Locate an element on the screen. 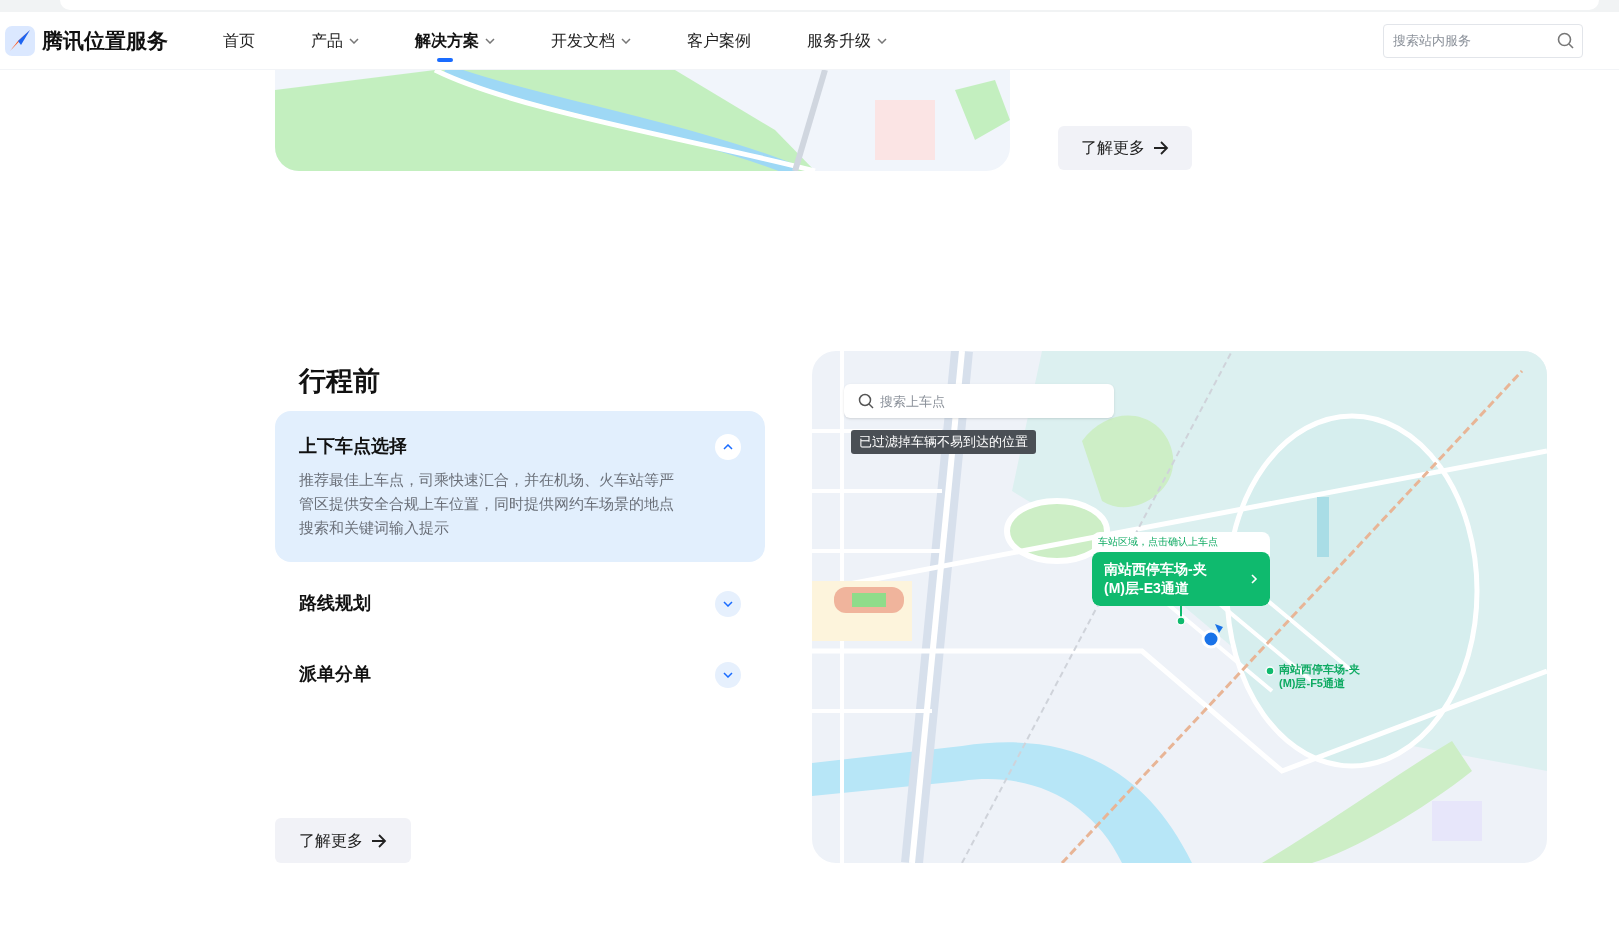  accordion-description: 推荐最佳上车点，司乘快速汇合，并在机场、火车站等严管区提供安全合规上车位置，同时提供网约车场景的地点搜索和关键词输入提示 is located at coordinates (487, 504).